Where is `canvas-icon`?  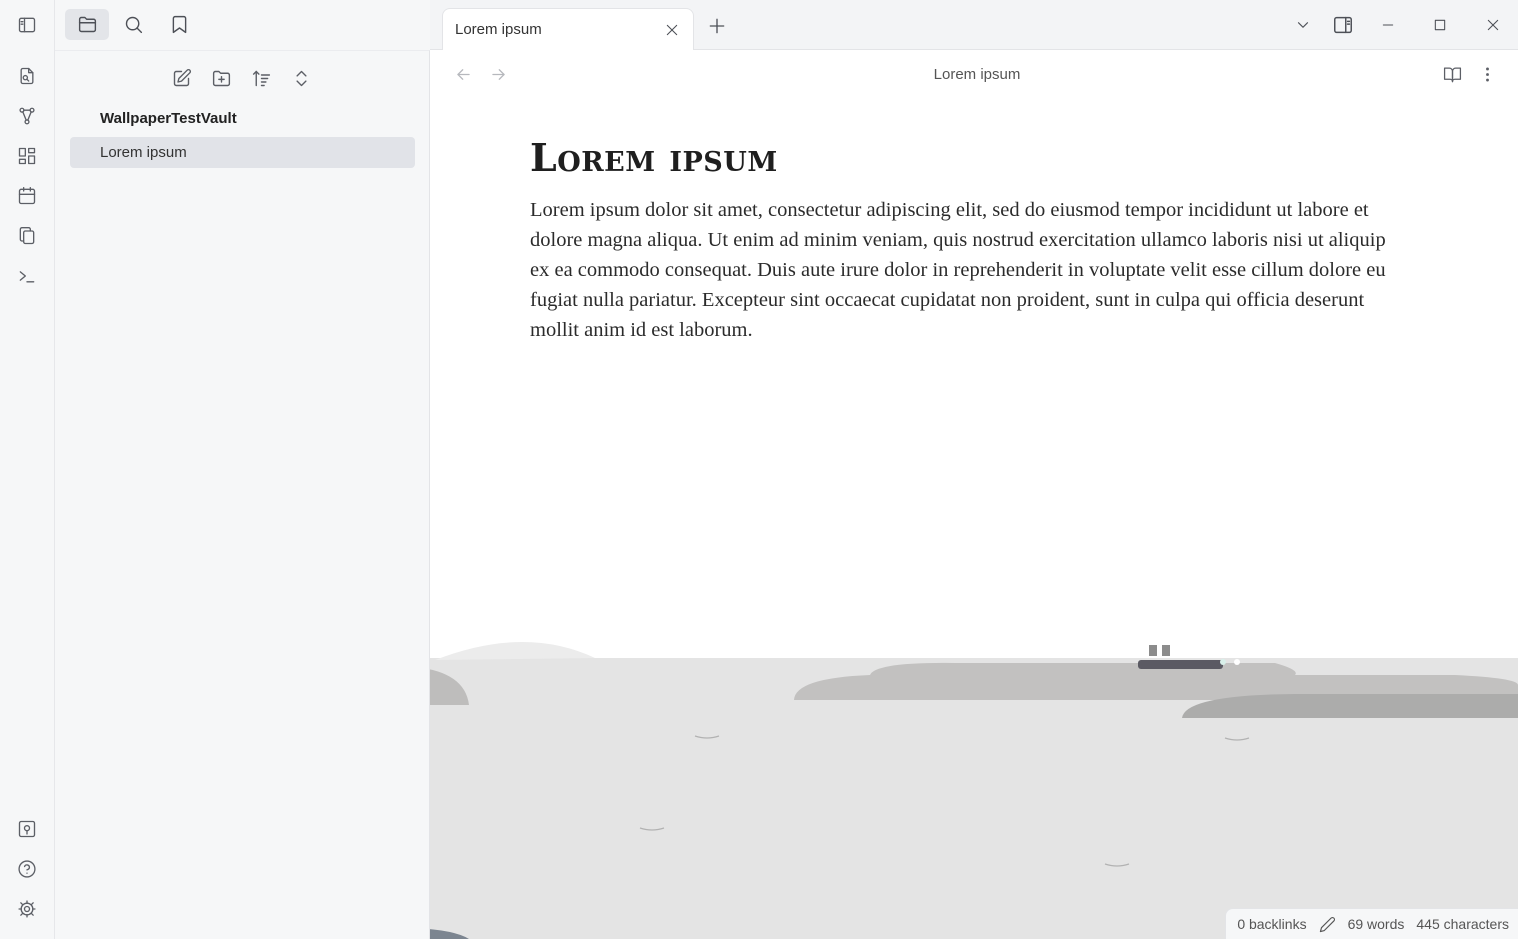 canvas-icon is located at coordinates (27, 156).